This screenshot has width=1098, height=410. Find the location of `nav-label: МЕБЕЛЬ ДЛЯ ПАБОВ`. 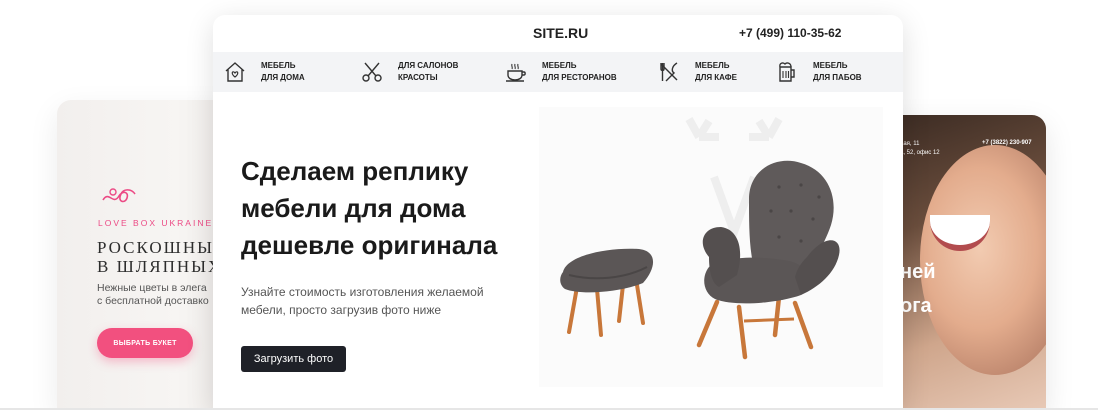

nav-label: МЕБЕЛЬ ДЛЯ ПАБОВ is located at coordinates (837, 72).